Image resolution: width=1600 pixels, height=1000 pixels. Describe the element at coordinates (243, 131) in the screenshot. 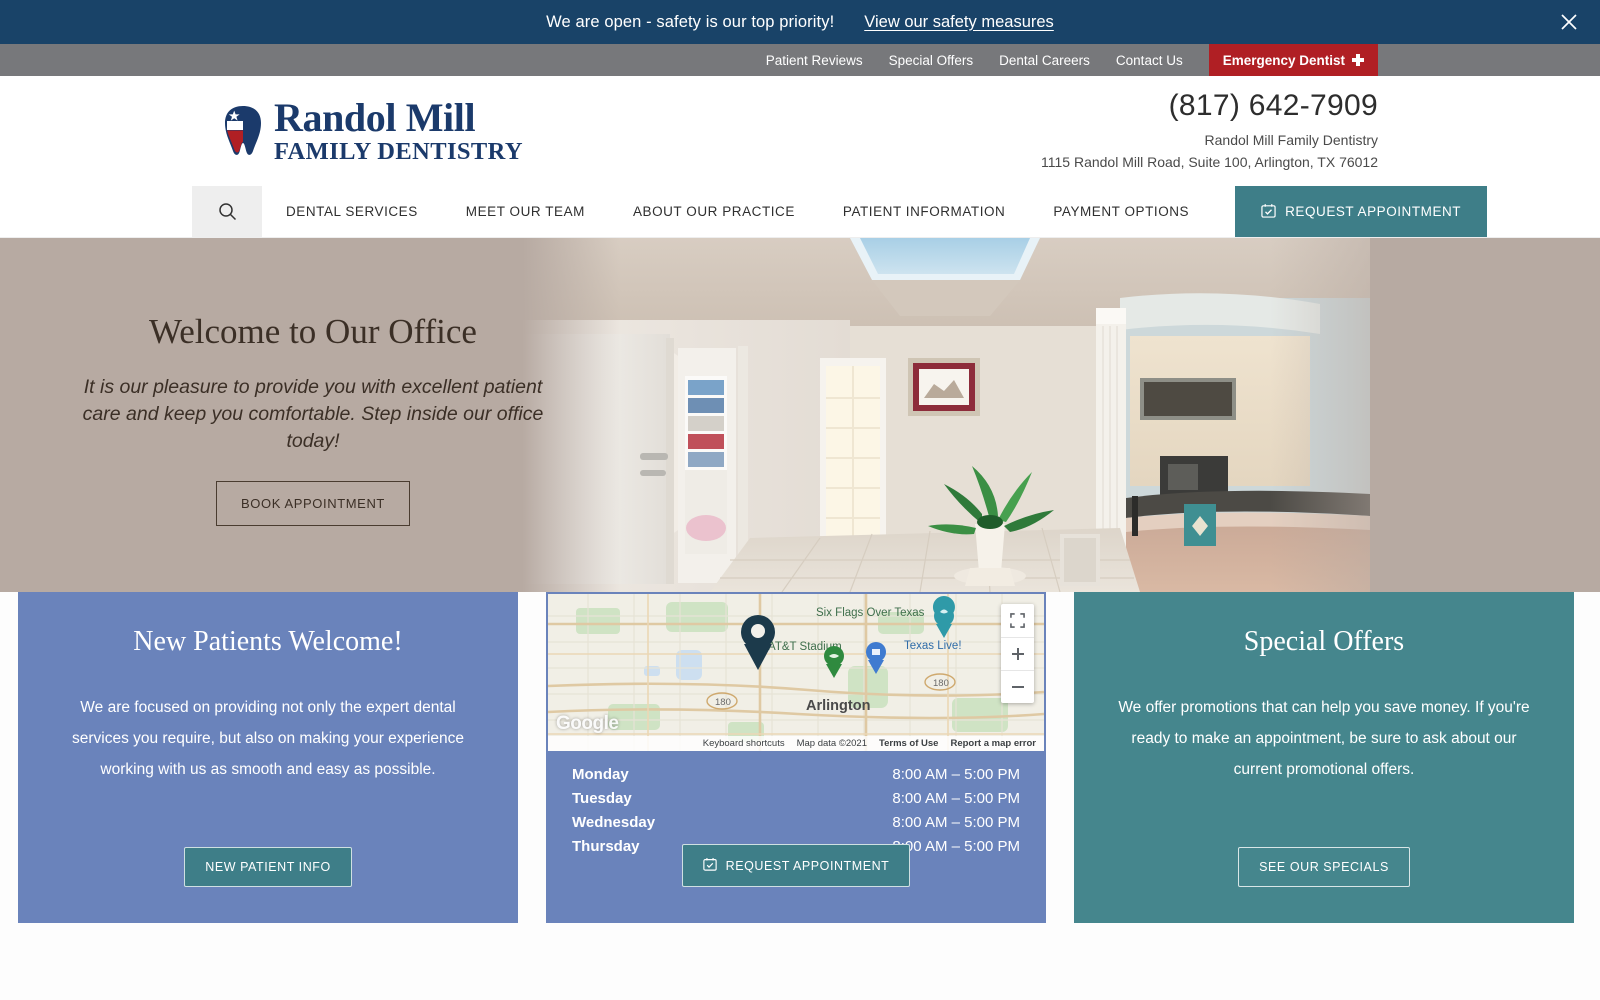

I see `texas-flag-tooth-icon` at that location.